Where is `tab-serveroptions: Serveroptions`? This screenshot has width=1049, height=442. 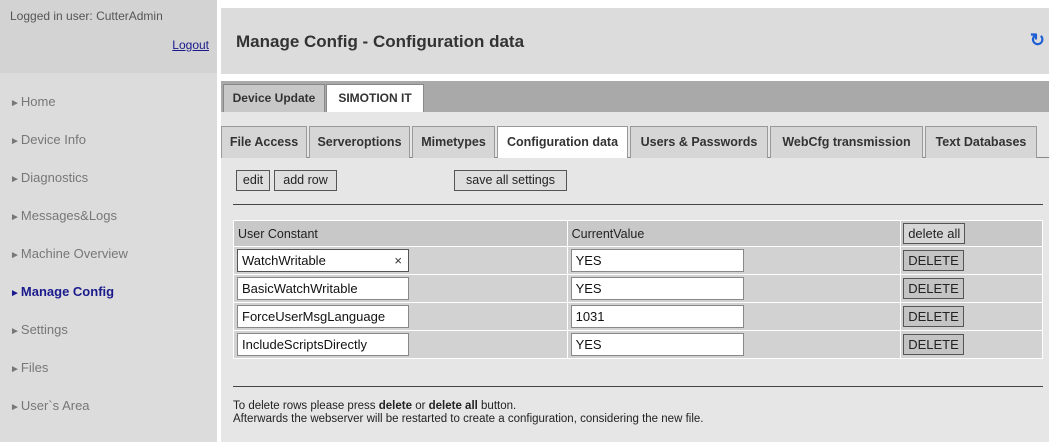 tab-serveroptions: Serveroptions is located at coordinates (359, 142).